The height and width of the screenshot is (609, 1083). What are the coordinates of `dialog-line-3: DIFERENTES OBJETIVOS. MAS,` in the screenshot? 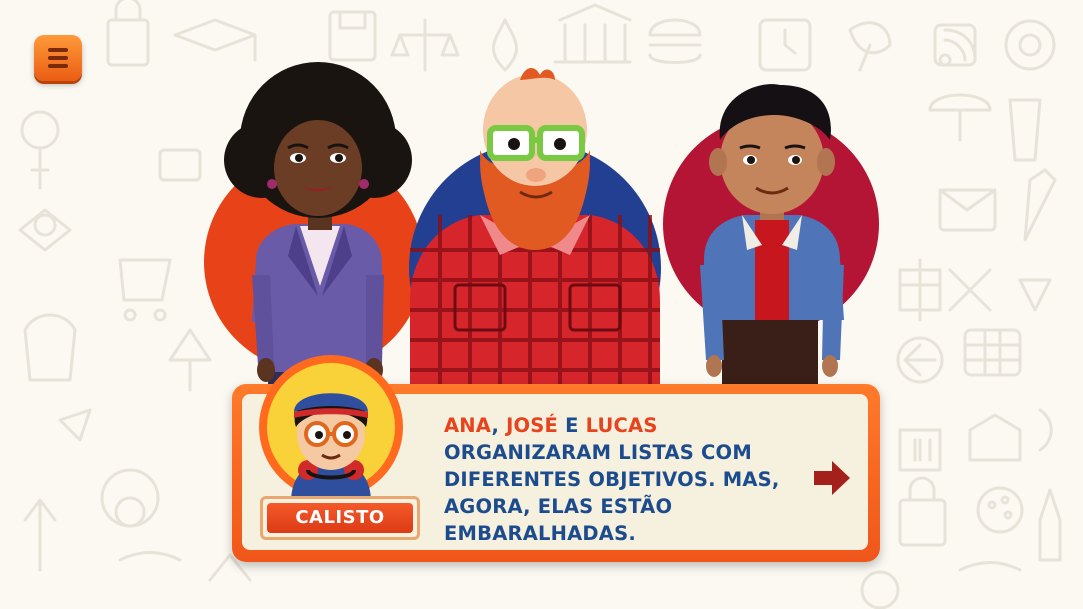 It's located at (612, 479).